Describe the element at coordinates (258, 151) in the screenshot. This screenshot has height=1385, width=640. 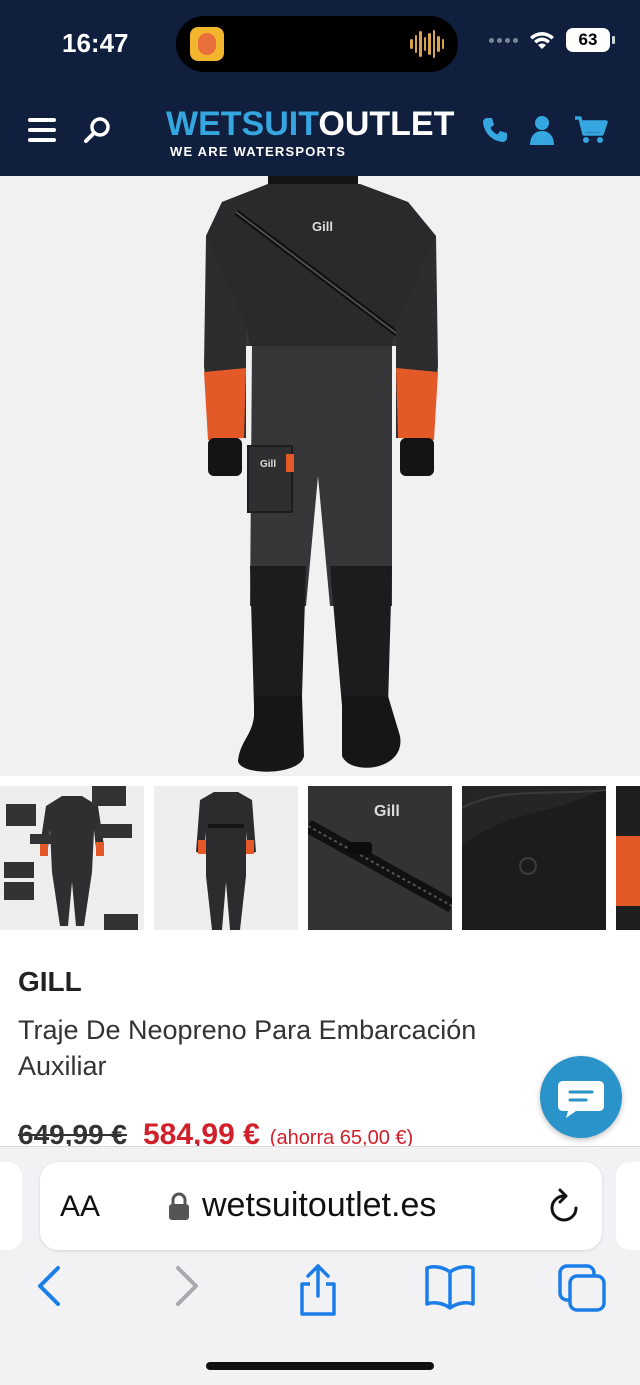
I see `logo-tagline: WE ARE WATERSPORTS` at that location.